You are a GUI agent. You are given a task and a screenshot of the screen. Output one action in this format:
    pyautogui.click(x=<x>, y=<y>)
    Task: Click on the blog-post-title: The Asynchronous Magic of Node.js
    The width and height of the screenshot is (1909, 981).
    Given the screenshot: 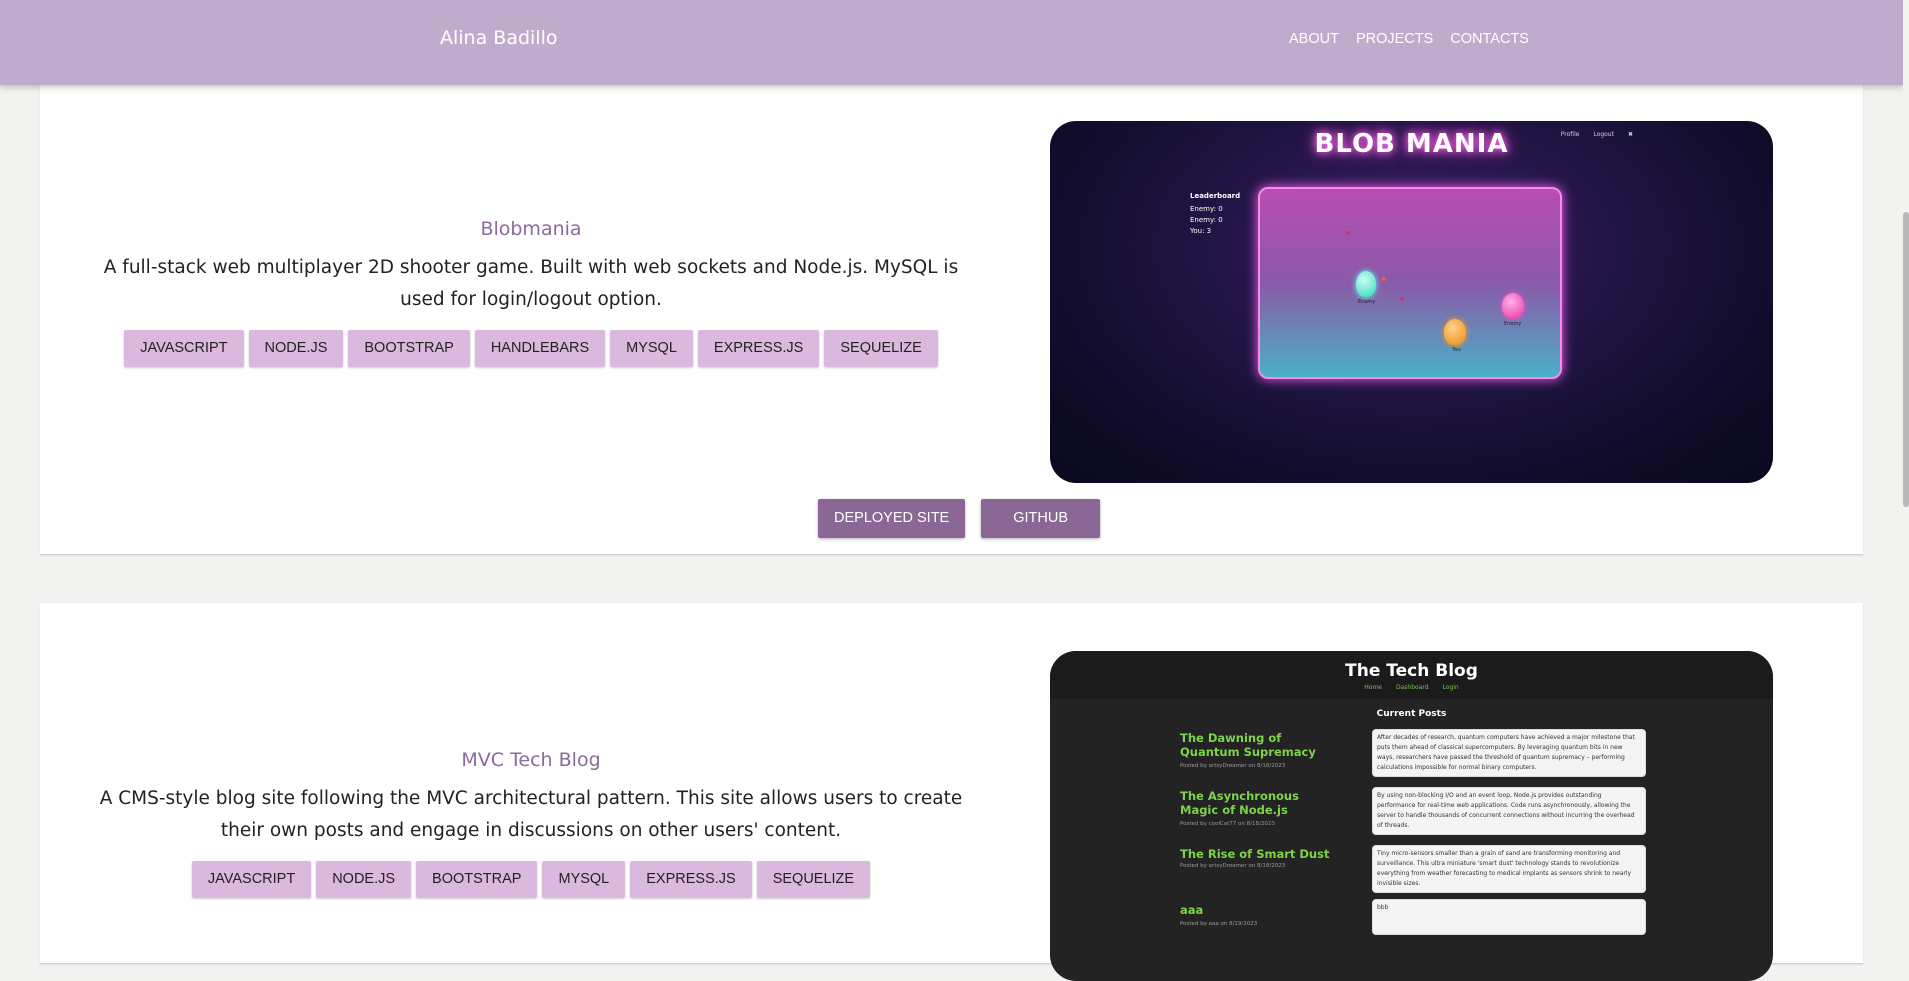 What is the action you would take?
    pyautogui.click(x=1239, y=803)
    